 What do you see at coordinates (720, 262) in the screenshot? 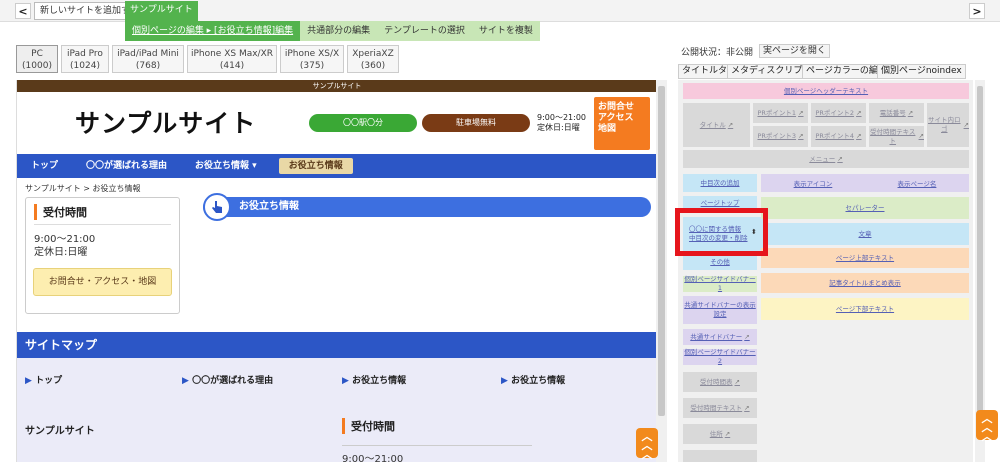
I see `other-block: その他` at bounding box center [720, 262].